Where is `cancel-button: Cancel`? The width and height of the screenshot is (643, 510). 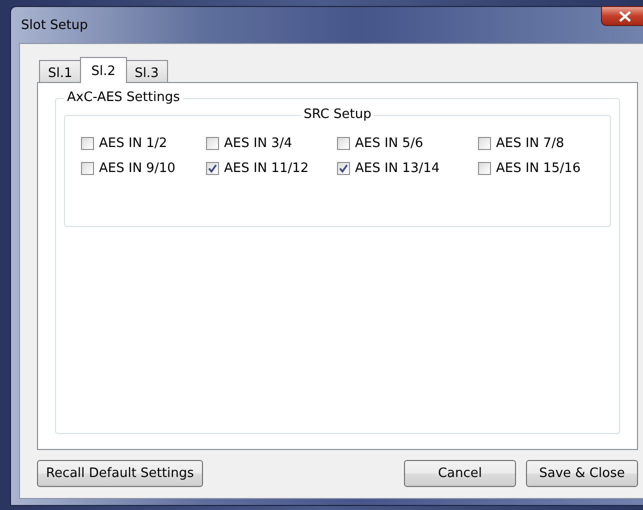
cancel-button: Cancel is located at coordinates (460, 473).